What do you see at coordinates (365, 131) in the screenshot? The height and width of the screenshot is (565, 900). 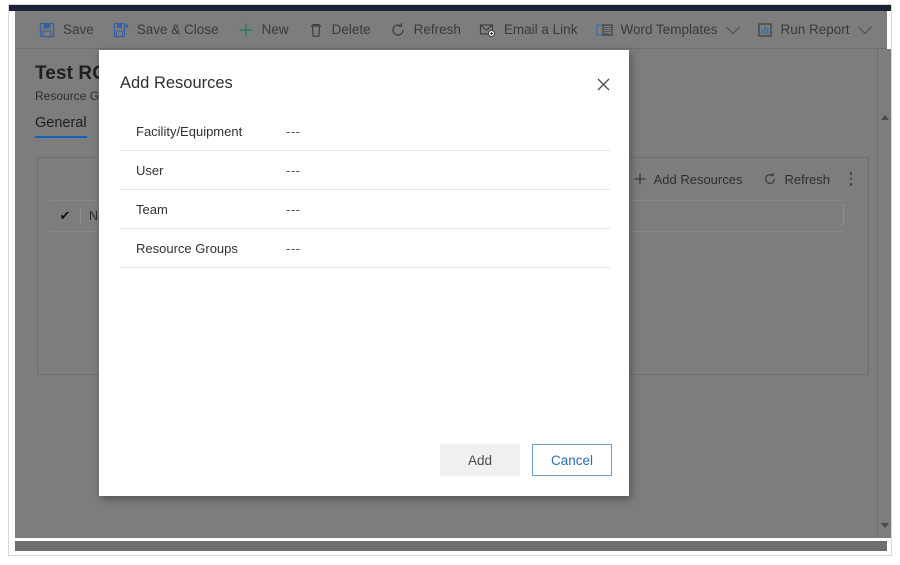 I see `field-row-facility-equipment: Facility/Equipment ---` at bounding box center [365, 131].